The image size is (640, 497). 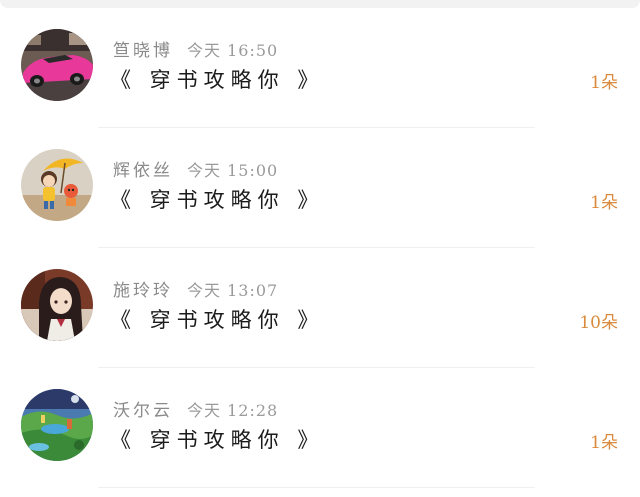 I want to click on sender-line: 沃尔云 今天 12:28, so click(x=195, y=408).